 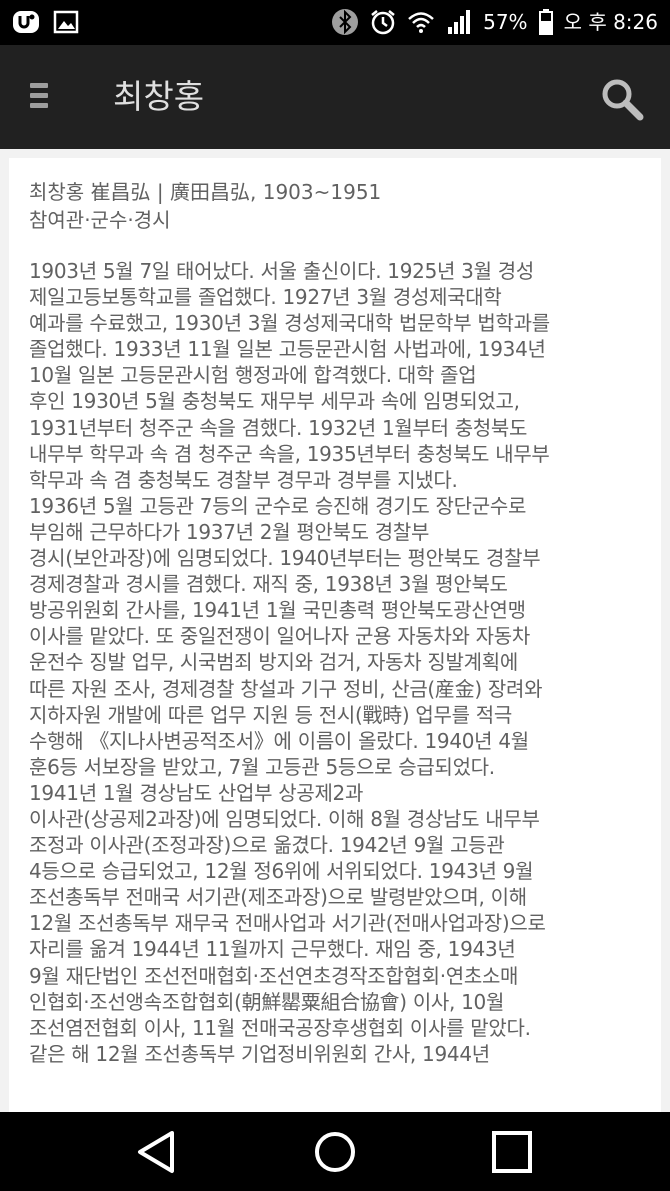 What do you see at coordinates (243, 479) in the screenshot?
I see `body-line: 학무과 속 겸 충청북도 경찰부 경무과 경부를 지냈다.` at bounding box center [243, 479].